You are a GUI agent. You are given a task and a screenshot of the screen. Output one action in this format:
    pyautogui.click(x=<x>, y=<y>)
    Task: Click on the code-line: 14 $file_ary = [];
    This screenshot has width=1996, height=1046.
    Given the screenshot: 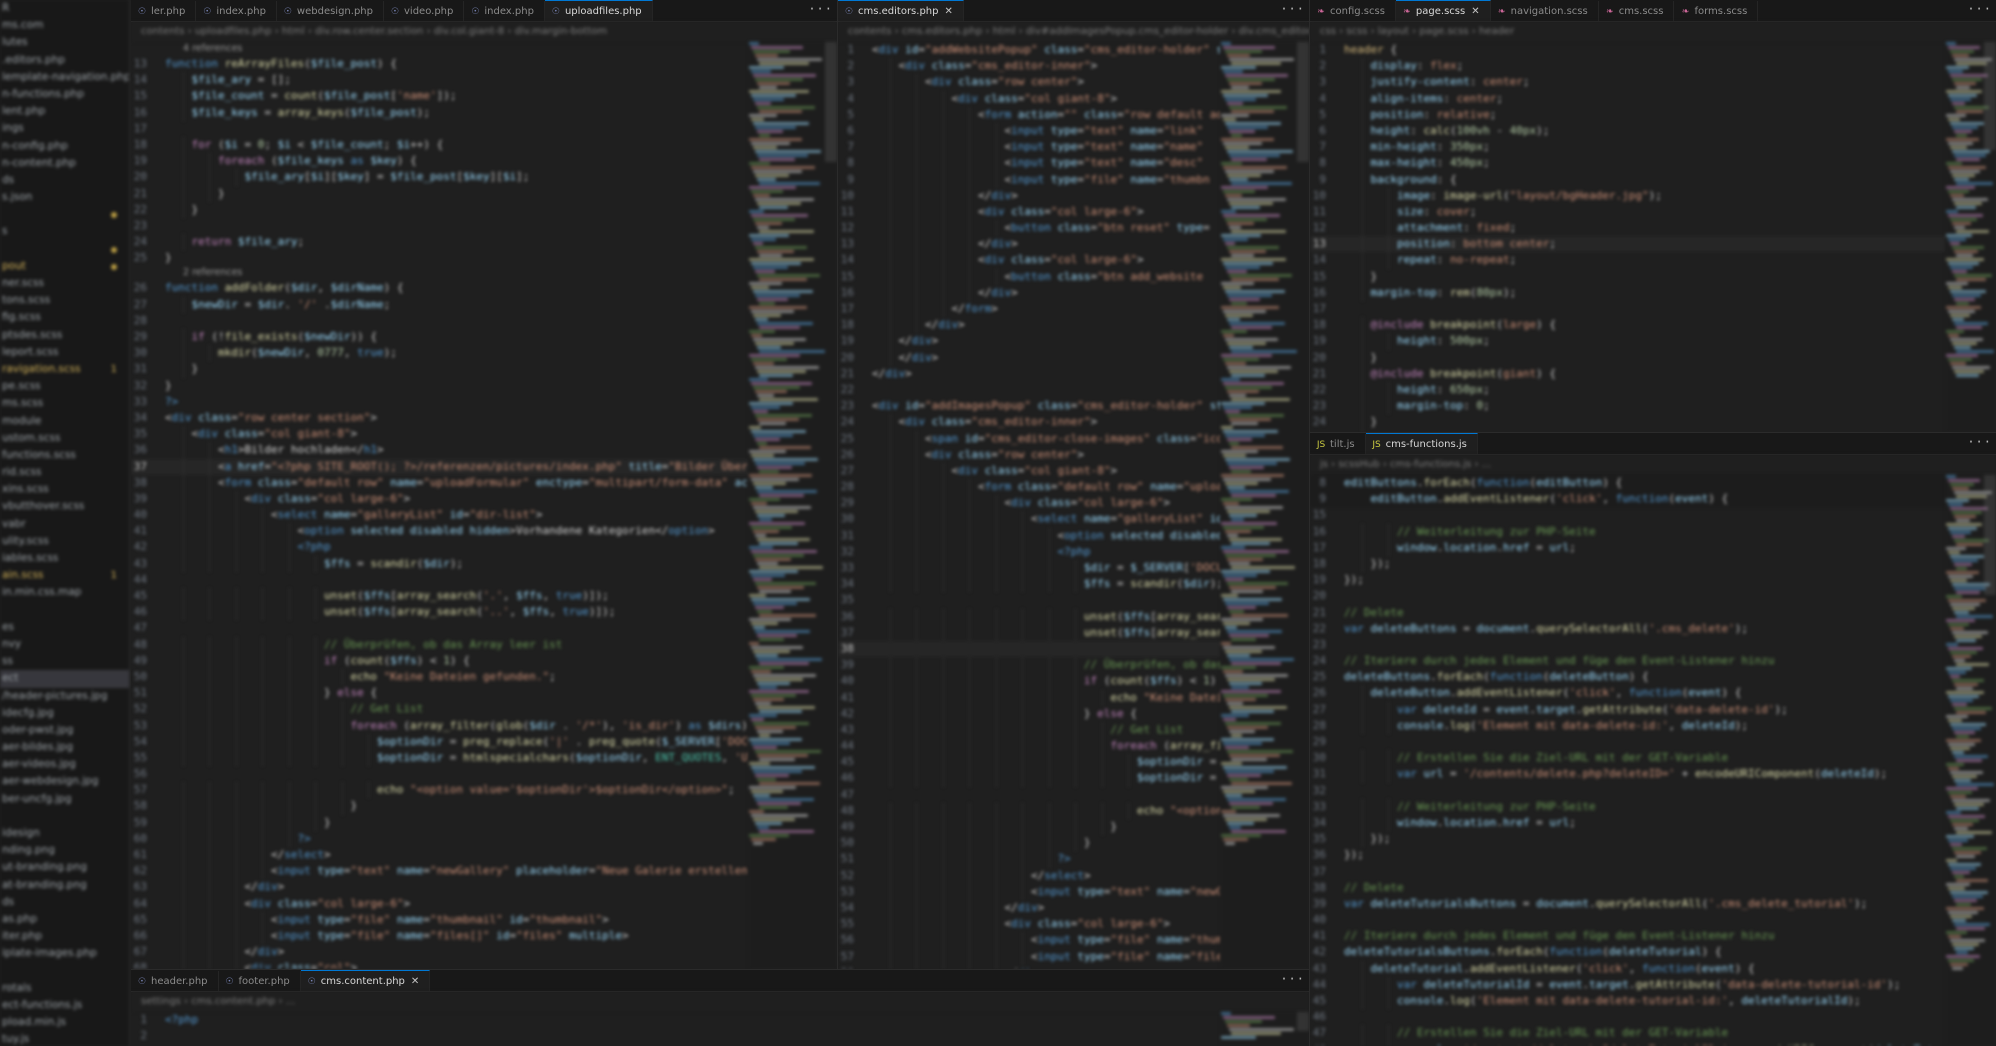 What is the action you would take?
    pyautogui.click(x=440, y=80)
    